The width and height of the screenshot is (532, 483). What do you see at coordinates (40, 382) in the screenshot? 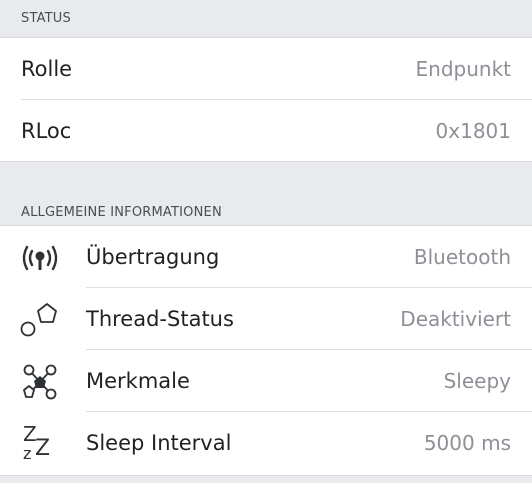
I see `network-nodes-icon` at bounding box center [40, 382].